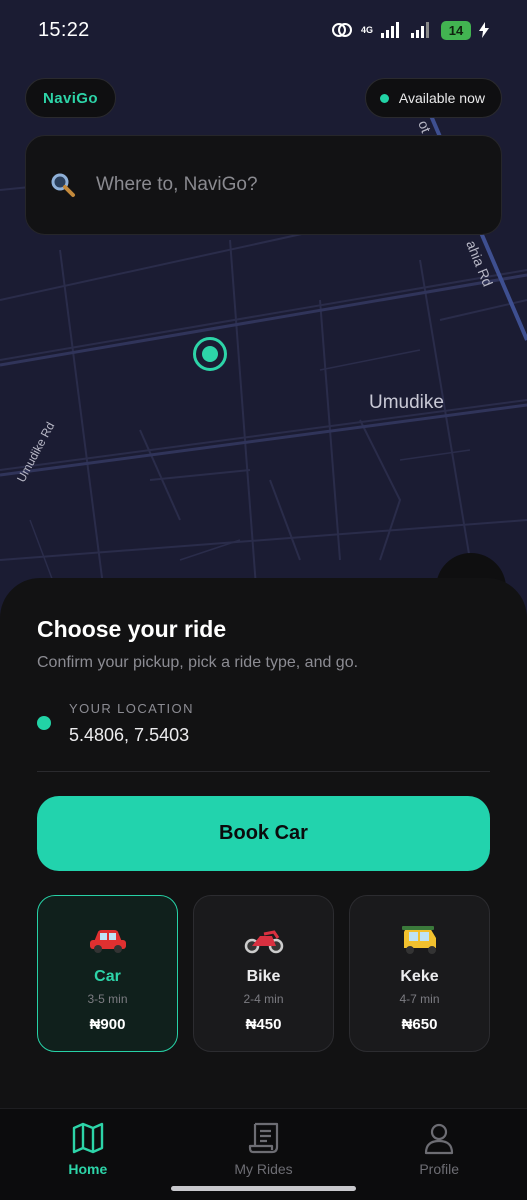  I want to click on receipt-icon, so click(263, 1138).